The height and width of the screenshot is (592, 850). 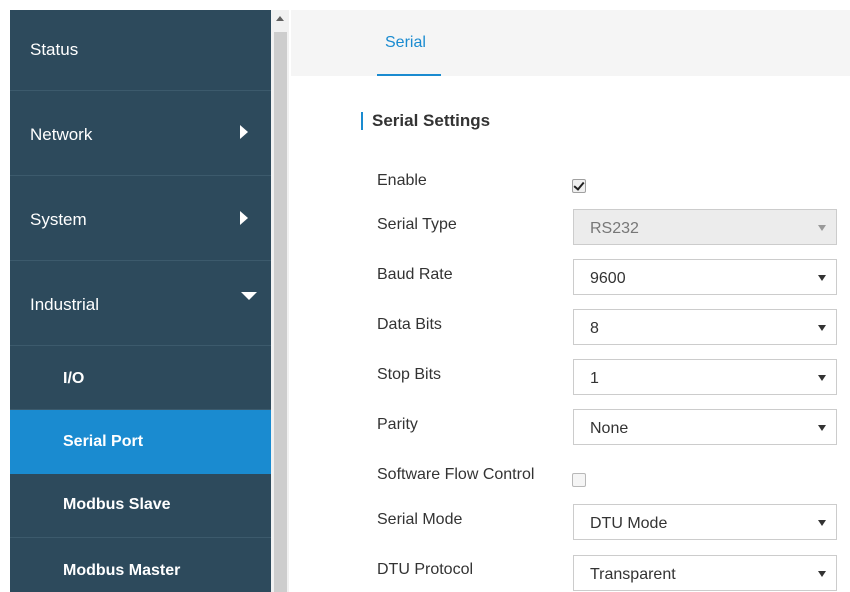 What do you see at coordinates (140, 133) in the screenshot?
I see `sidebar-item-network: Network` at bounding box center [140, 133].